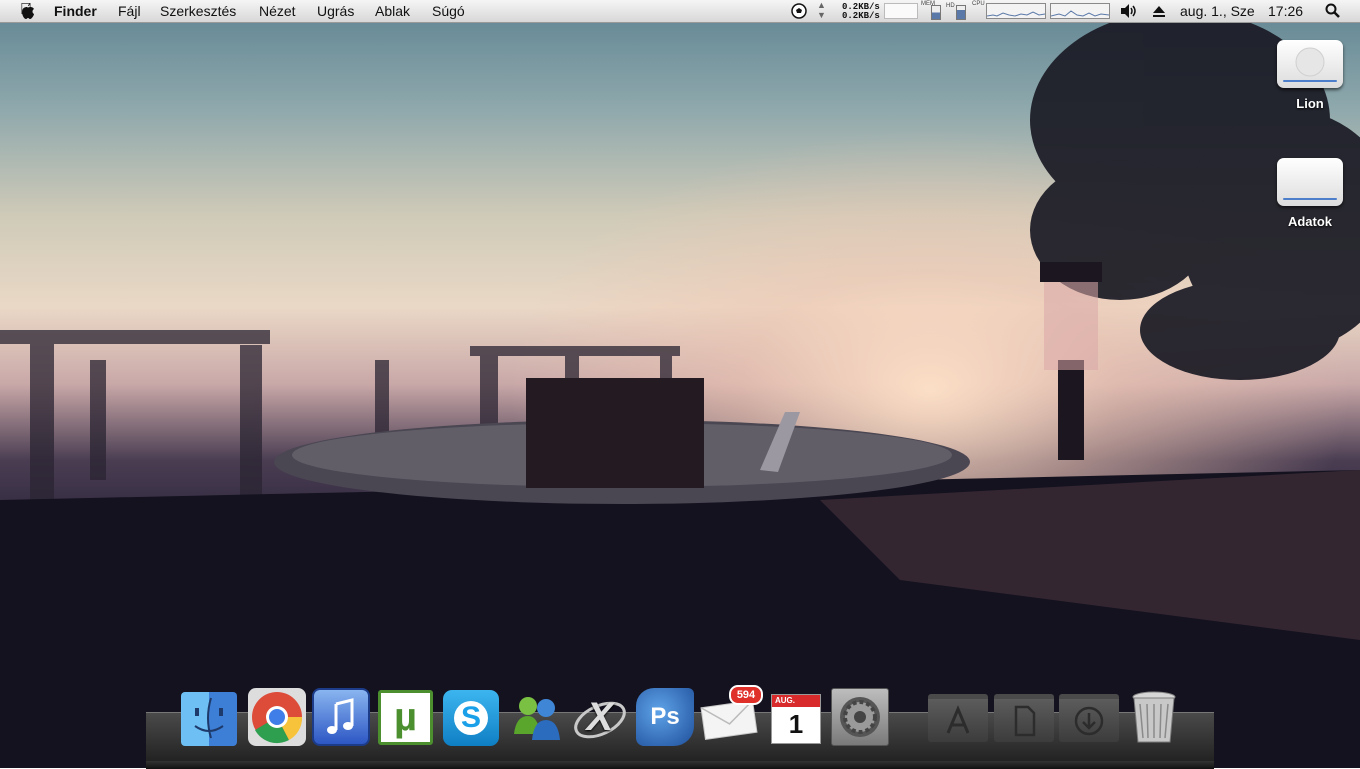 Image resolution: width=1360 pixels, height=769 pixels. What do you see at coordinates (1285, 11) in the screenshot?
I see `menubar-clock: 17:26` at bounding box center [1285, 11].